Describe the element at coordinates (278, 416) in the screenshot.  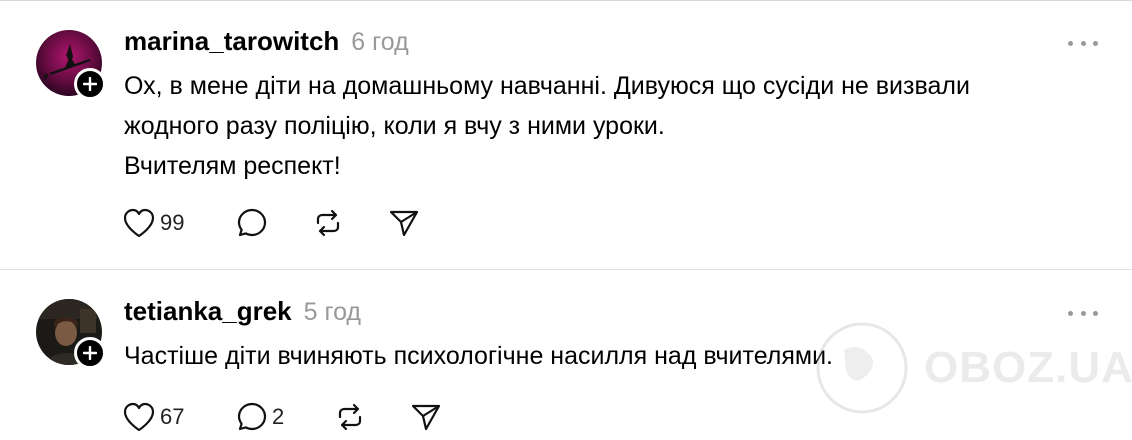
I see `reply-count: 2` at that location.